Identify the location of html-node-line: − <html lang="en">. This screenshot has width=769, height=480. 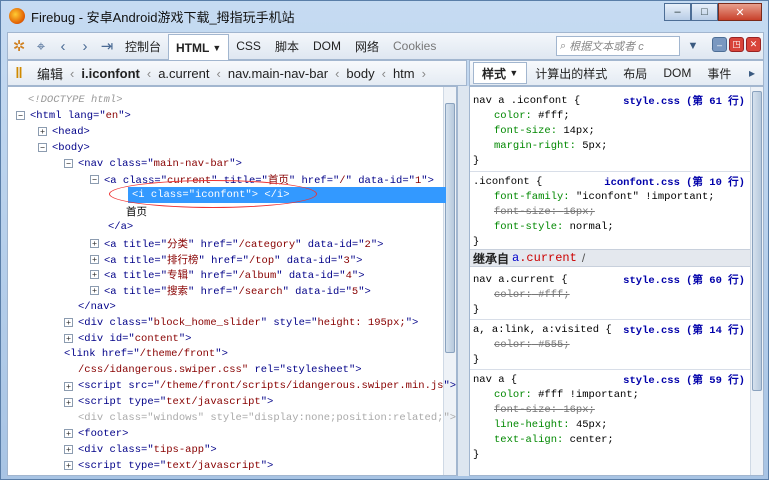
(73, 116).